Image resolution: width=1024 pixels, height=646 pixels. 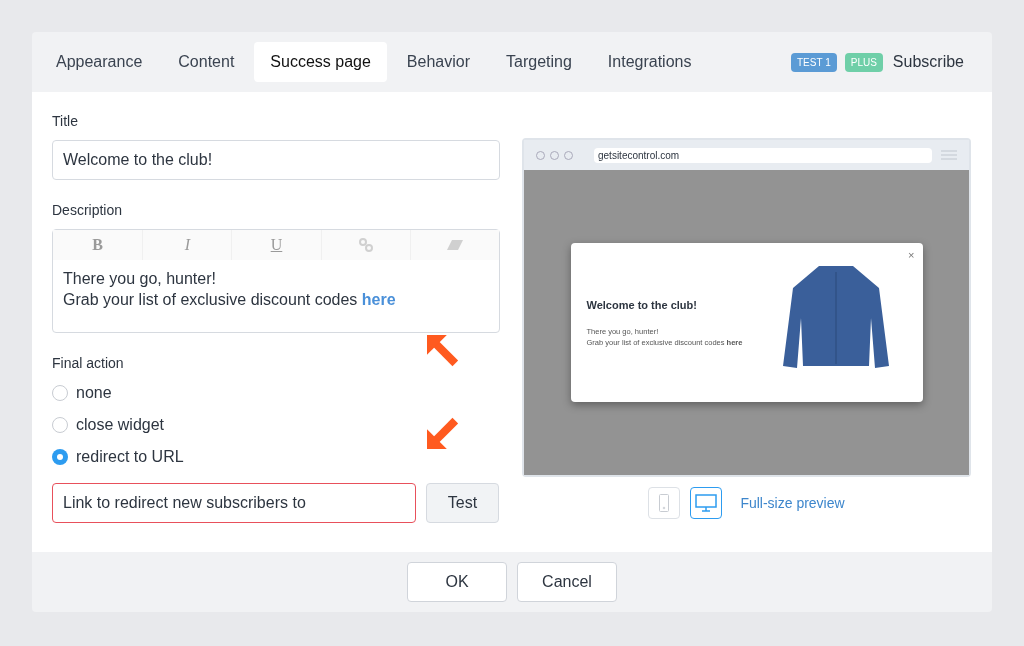 I want to click on description-editor: B I U There you go, hunter! Grab your list of exclusive discount codes here, so click(x=276, y=281).